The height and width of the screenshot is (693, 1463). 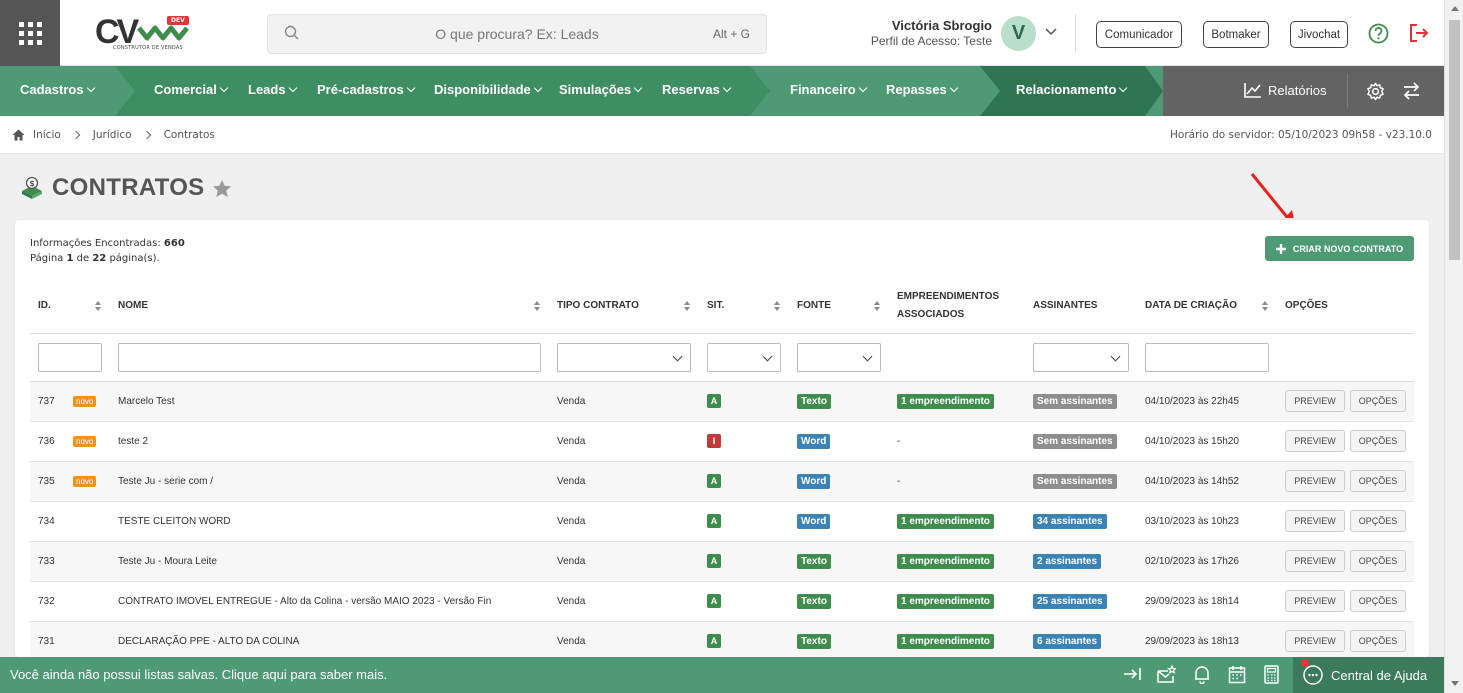 What do you see at coordinates (1453, 346) in the screenshot?
I see `page-scrollbar` at bounding box center [1453, 346].